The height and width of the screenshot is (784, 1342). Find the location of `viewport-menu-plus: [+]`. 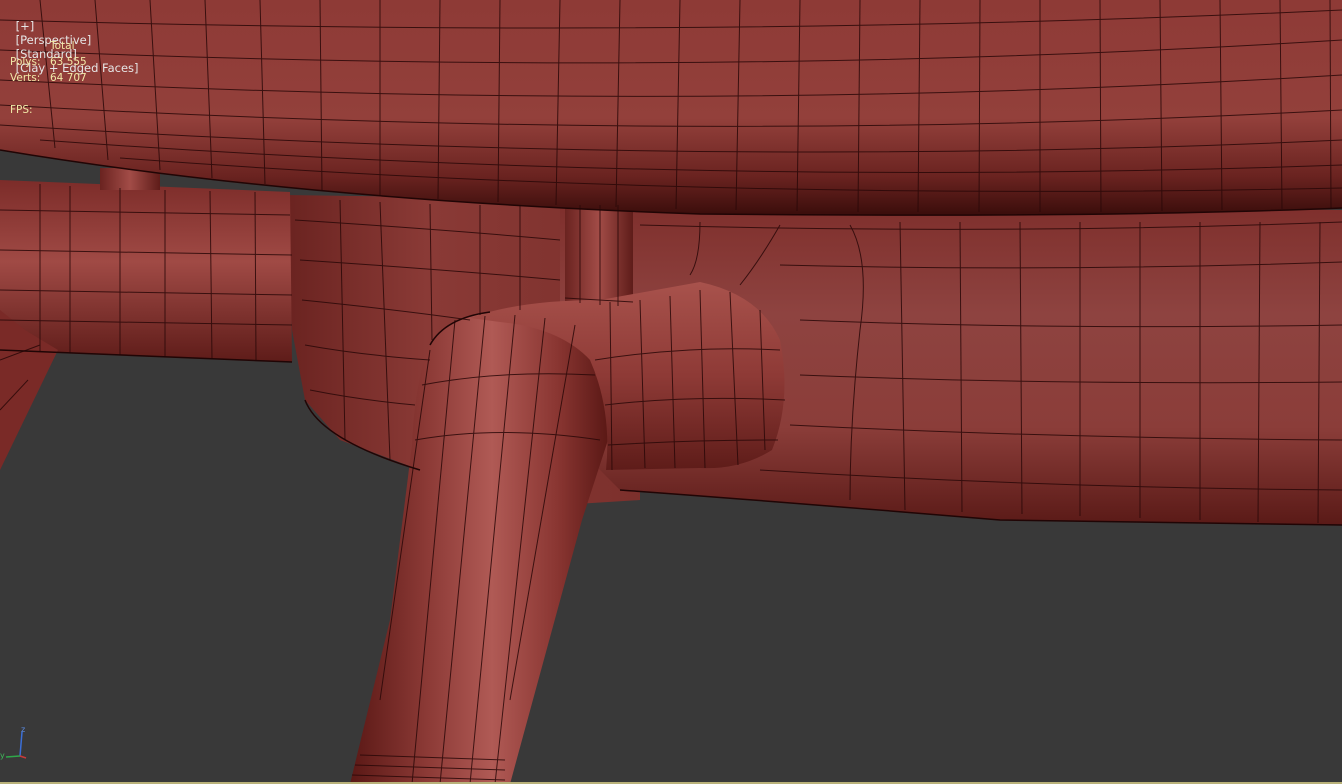

viewport-menu-plus: [+] is located at coordinates (25, 26).